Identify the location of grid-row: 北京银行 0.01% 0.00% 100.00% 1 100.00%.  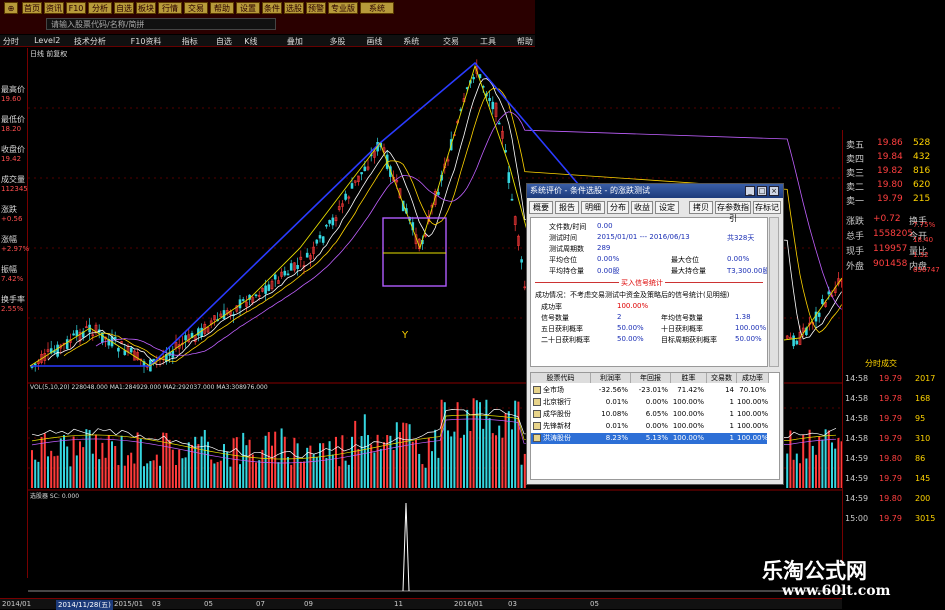
(649, 402).